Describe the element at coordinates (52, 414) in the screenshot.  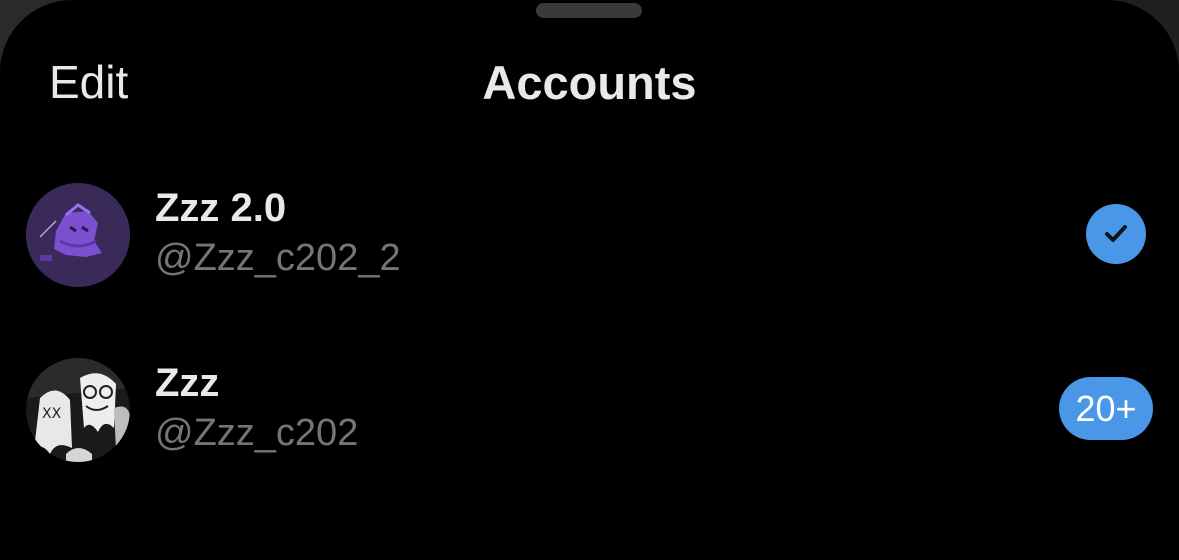
I see `svg-text: XX` at that location.